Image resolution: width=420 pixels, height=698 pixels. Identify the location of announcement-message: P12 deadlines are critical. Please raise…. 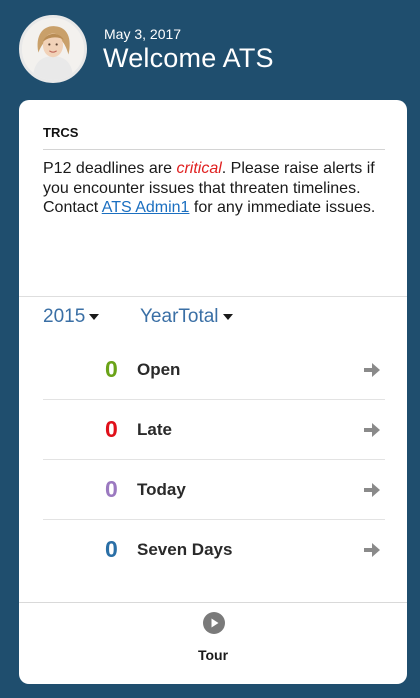
(215, 188).